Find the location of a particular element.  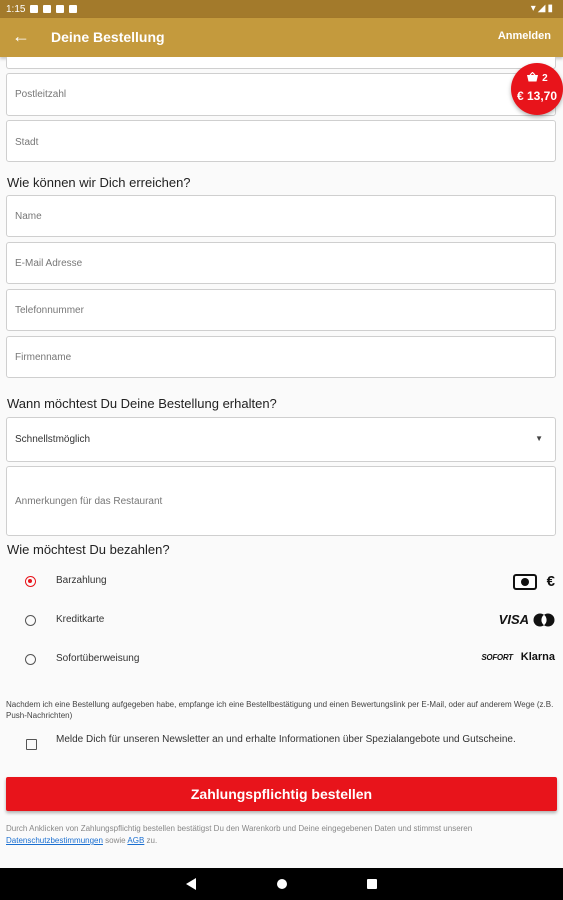

city-placeholder: Stadt is located at coordinates (27, 142).